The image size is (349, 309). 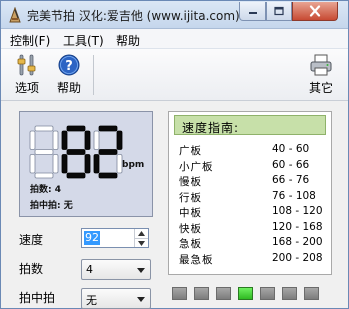 I want to click on maximize-button, so click(x=279, y=11).